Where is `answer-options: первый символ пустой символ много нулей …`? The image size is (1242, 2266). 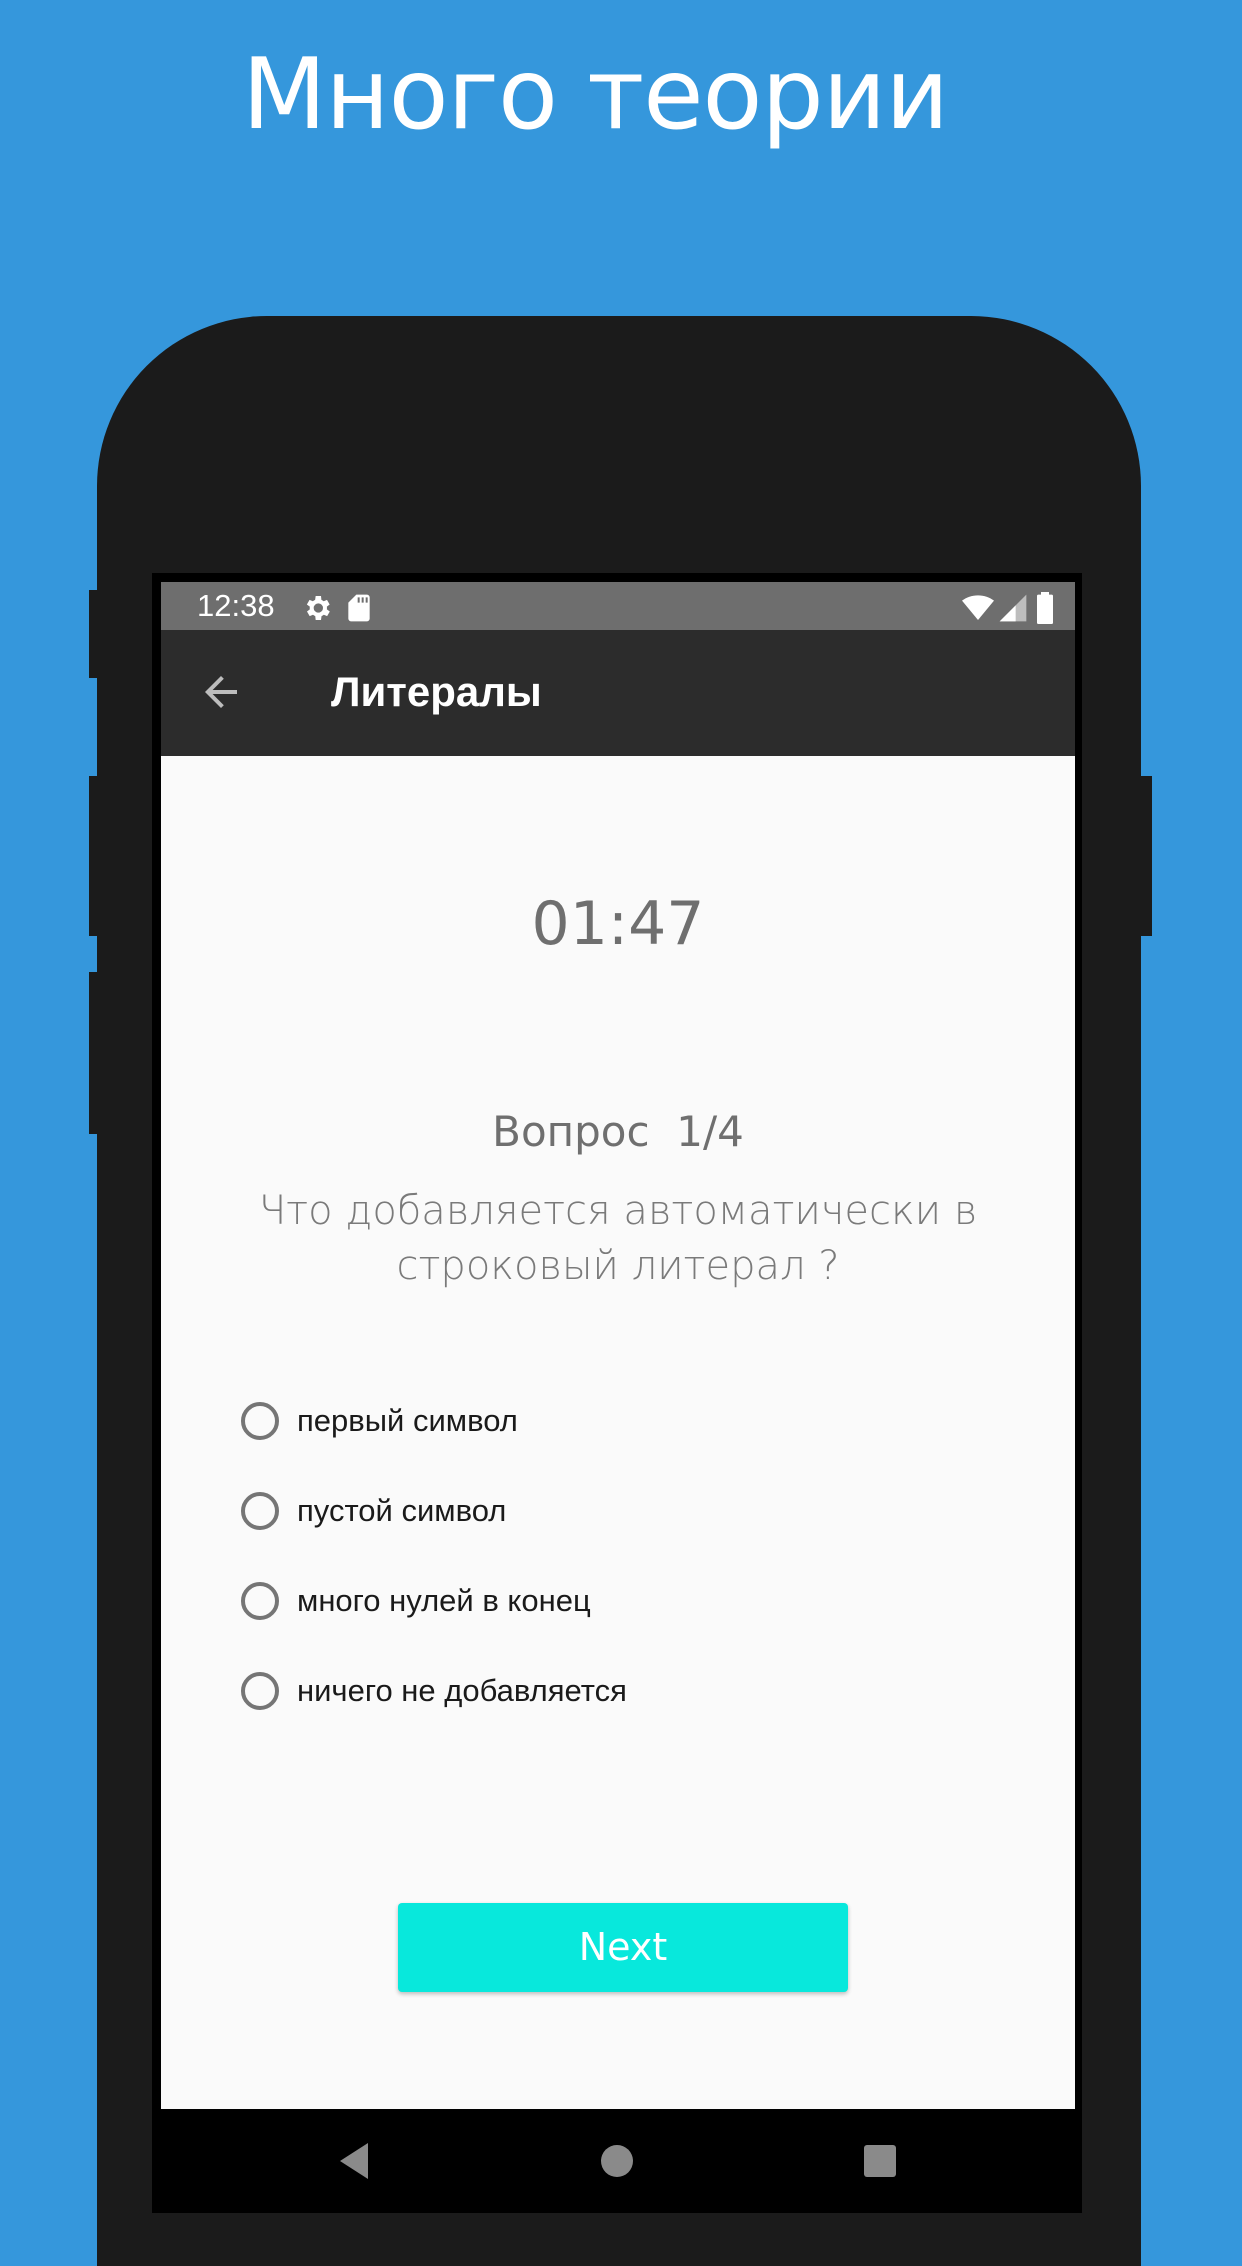
answer-options: первый символ пустой символ много нулей … is located at coordinates (621, 1556).